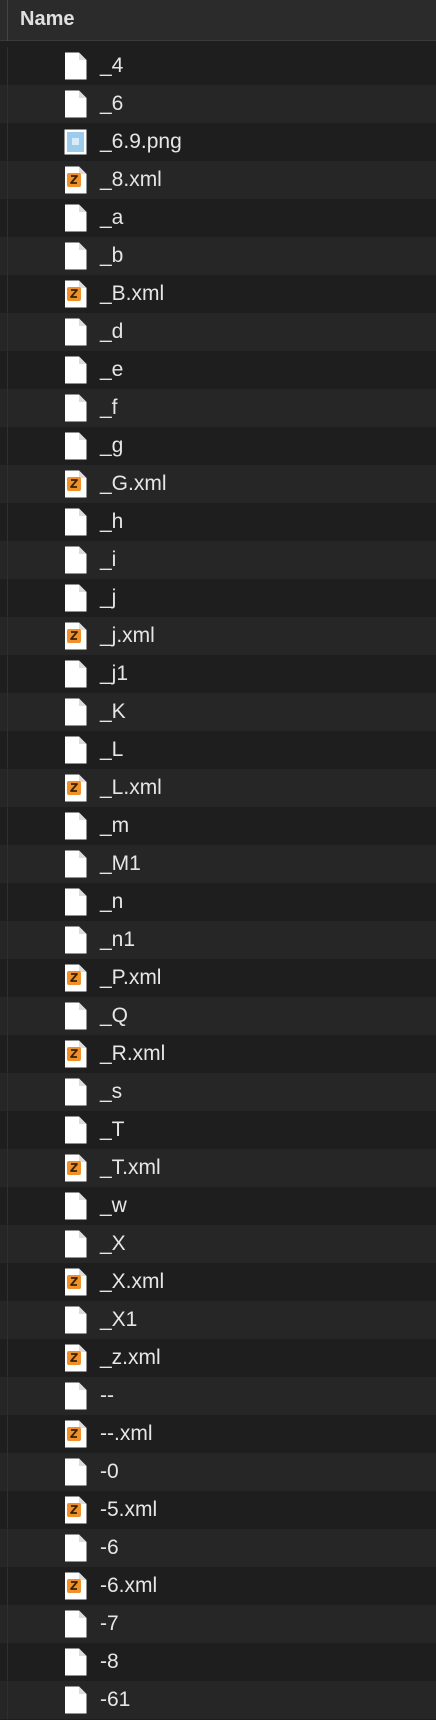 The image size is (436, 1720). I want to click on file-name-label: _P.xml, so click(131, 977).